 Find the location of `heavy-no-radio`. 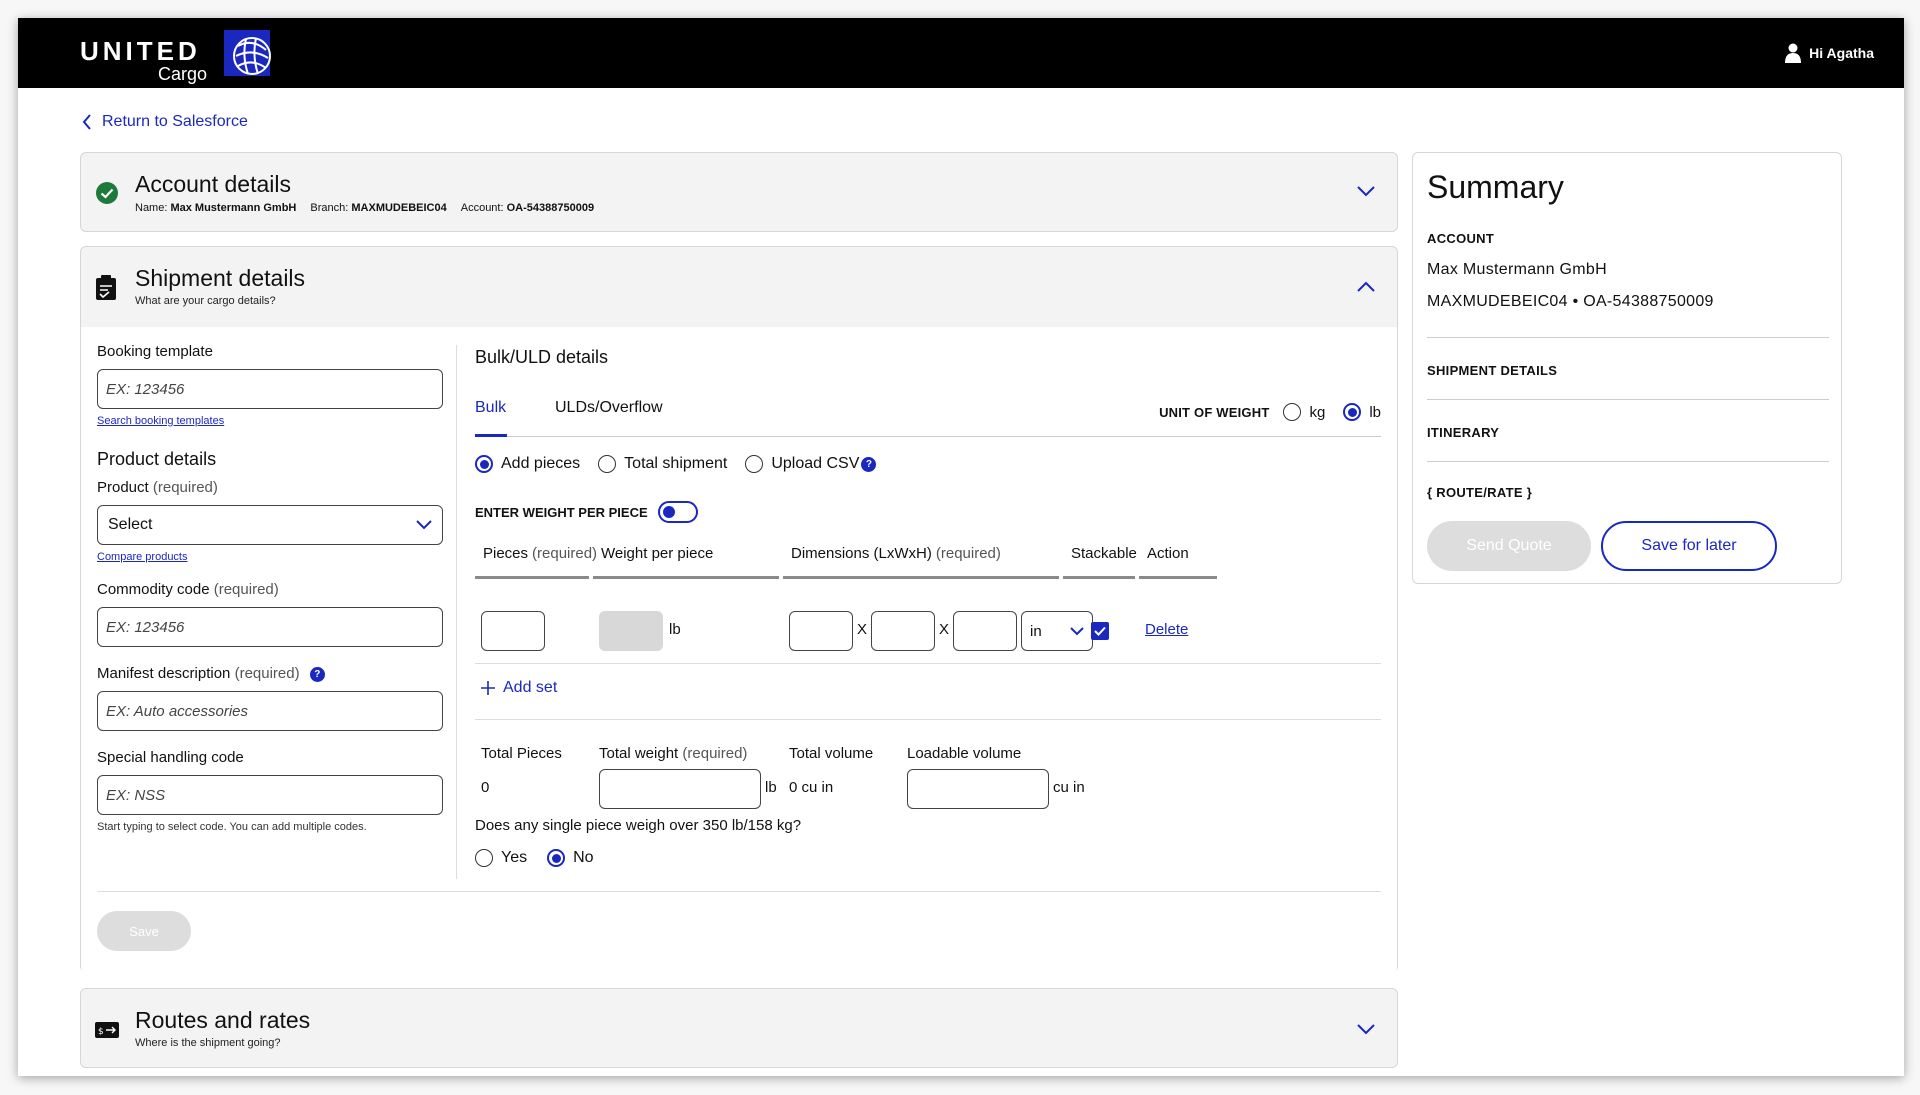

heavy-no-radio is located at coordinates (556, 858).